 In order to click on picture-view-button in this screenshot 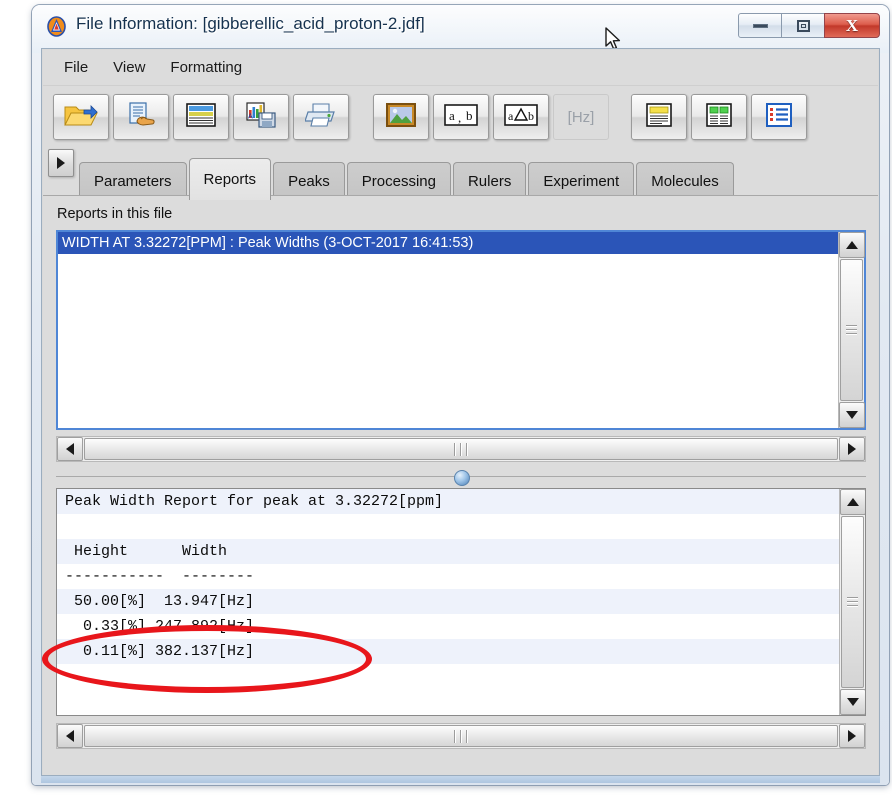, I will do `click(401, 117)`.